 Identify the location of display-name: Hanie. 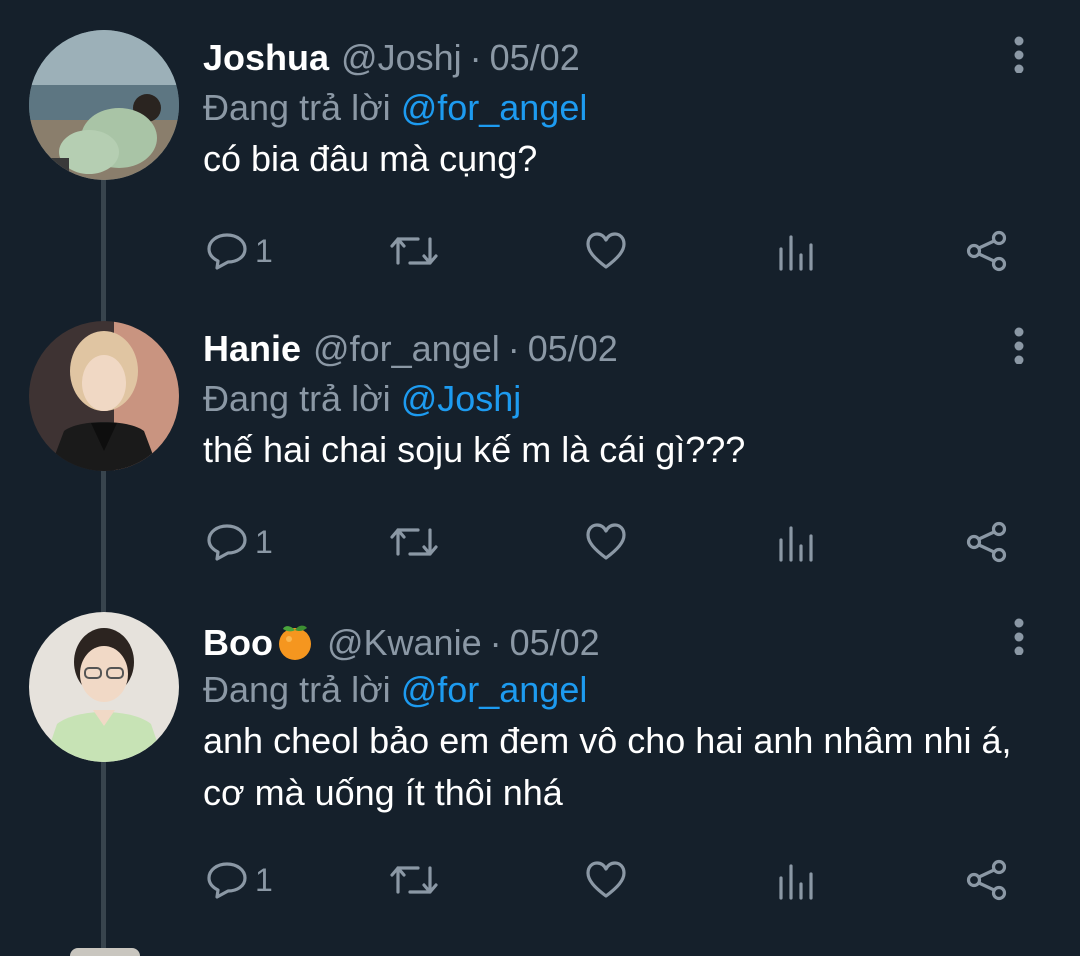
(252, 349).